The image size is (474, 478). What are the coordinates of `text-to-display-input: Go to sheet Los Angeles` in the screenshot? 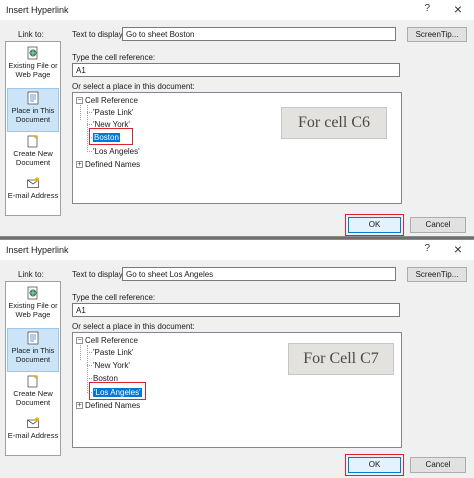 It's located at (259, 274).